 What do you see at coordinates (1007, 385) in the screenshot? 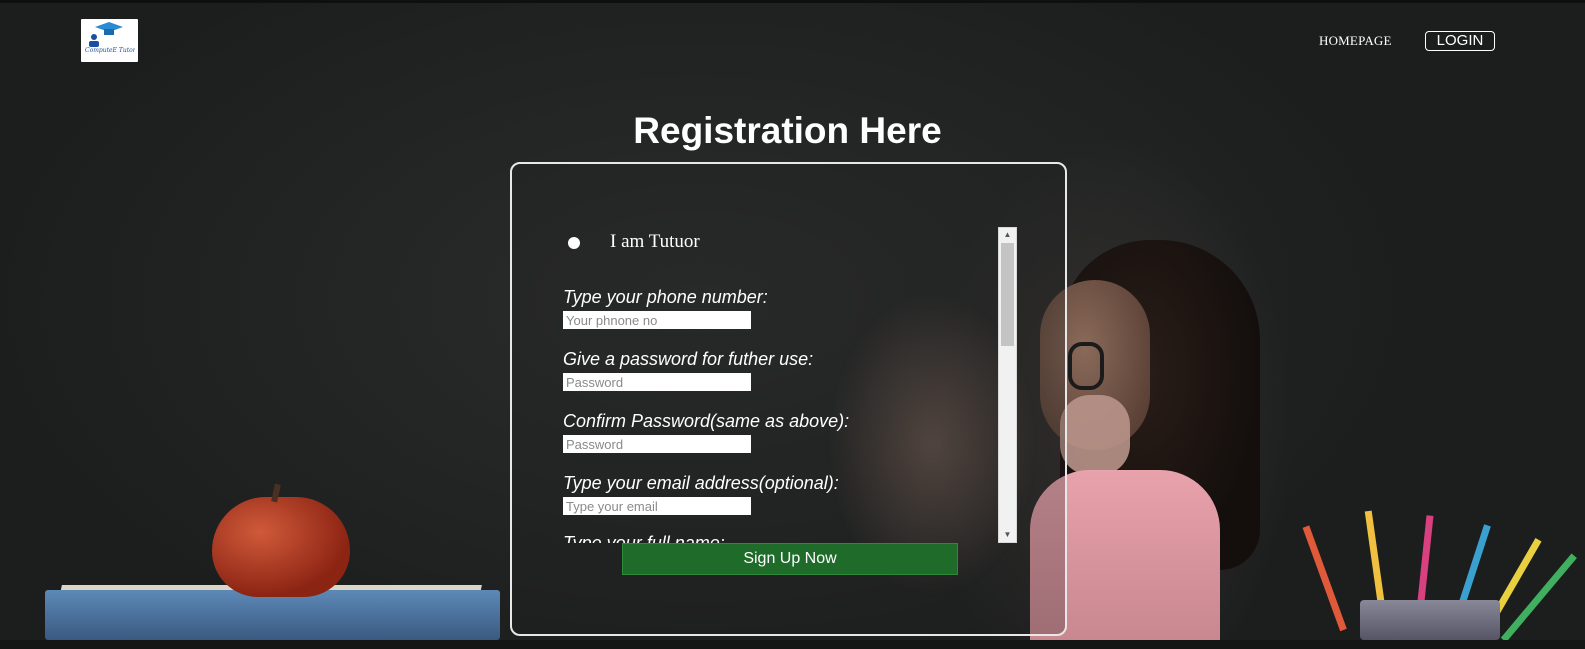
I see `form-scrollbar: ▲ ▼` at bounding box center [1007, 385].